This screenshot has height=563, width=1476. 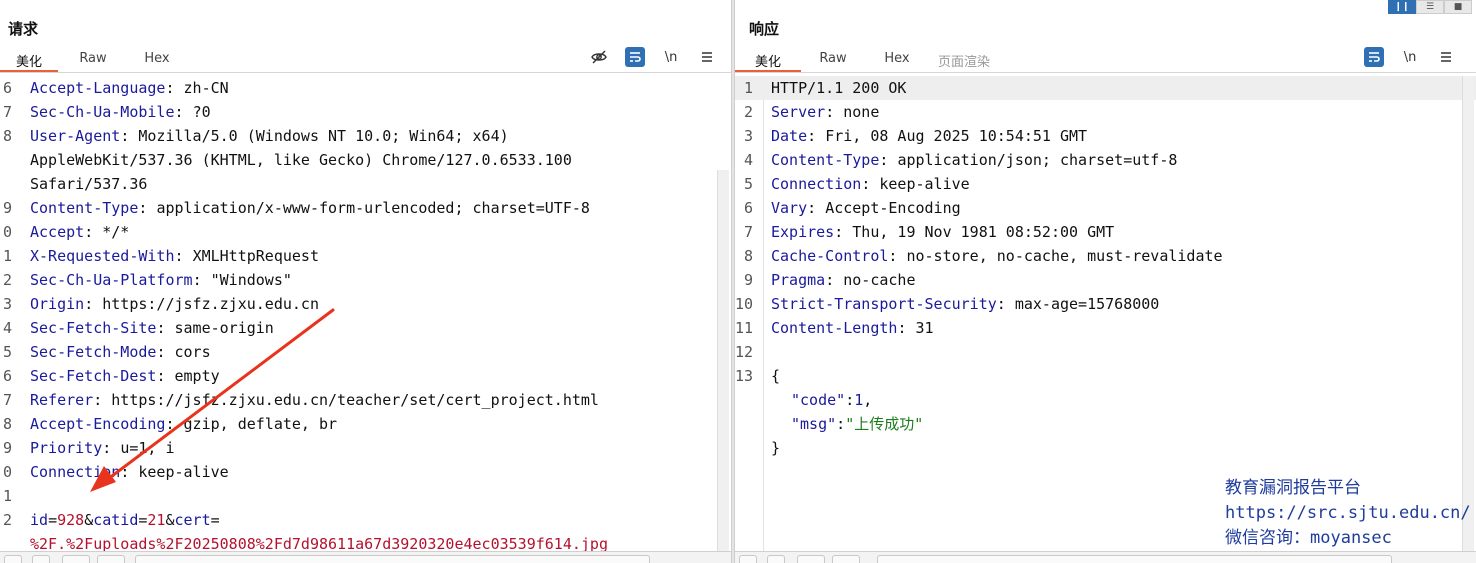 What do you see at coordinates (111, 280) in the screenshot?
I see `header-name: Sec-Ch-Ua-Platform` at bounding box center [111, 280].